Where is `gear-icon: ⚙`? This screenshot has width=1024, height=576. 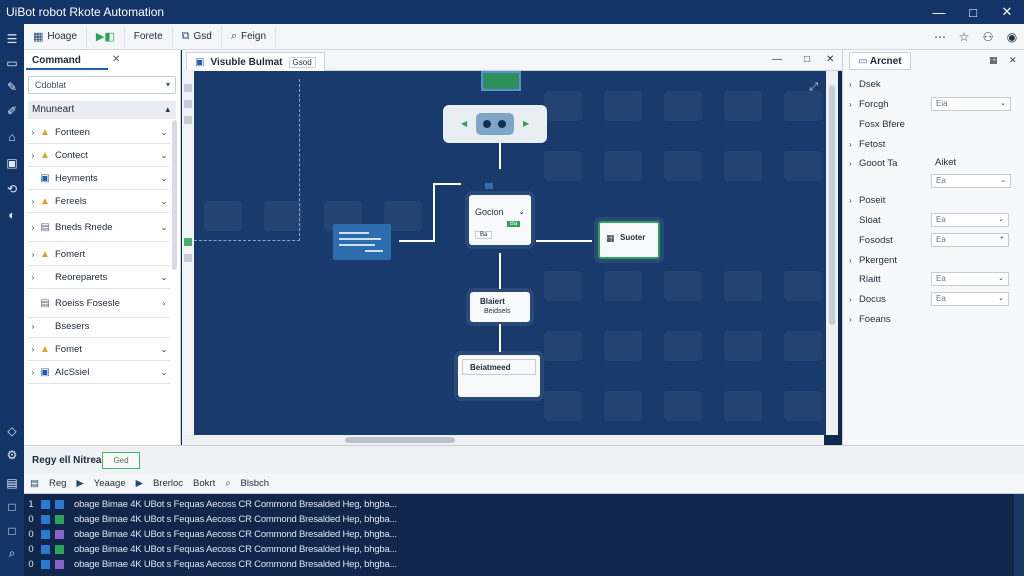 gear-icon: ⚙ is located at coordinates (12, 455).